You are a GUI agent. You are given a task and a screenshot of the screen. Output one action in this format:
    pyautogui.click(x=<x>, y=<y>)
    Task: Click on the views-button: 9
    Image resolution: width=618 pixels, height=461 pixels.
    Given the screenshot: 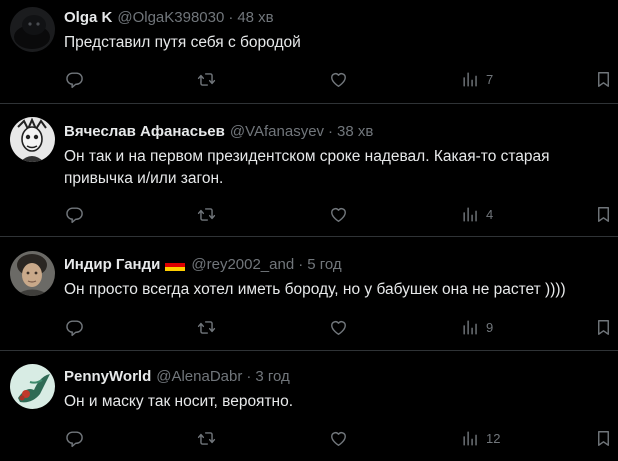 What is the action you would take?
    pyautogui.click(x=477, y=327)
    